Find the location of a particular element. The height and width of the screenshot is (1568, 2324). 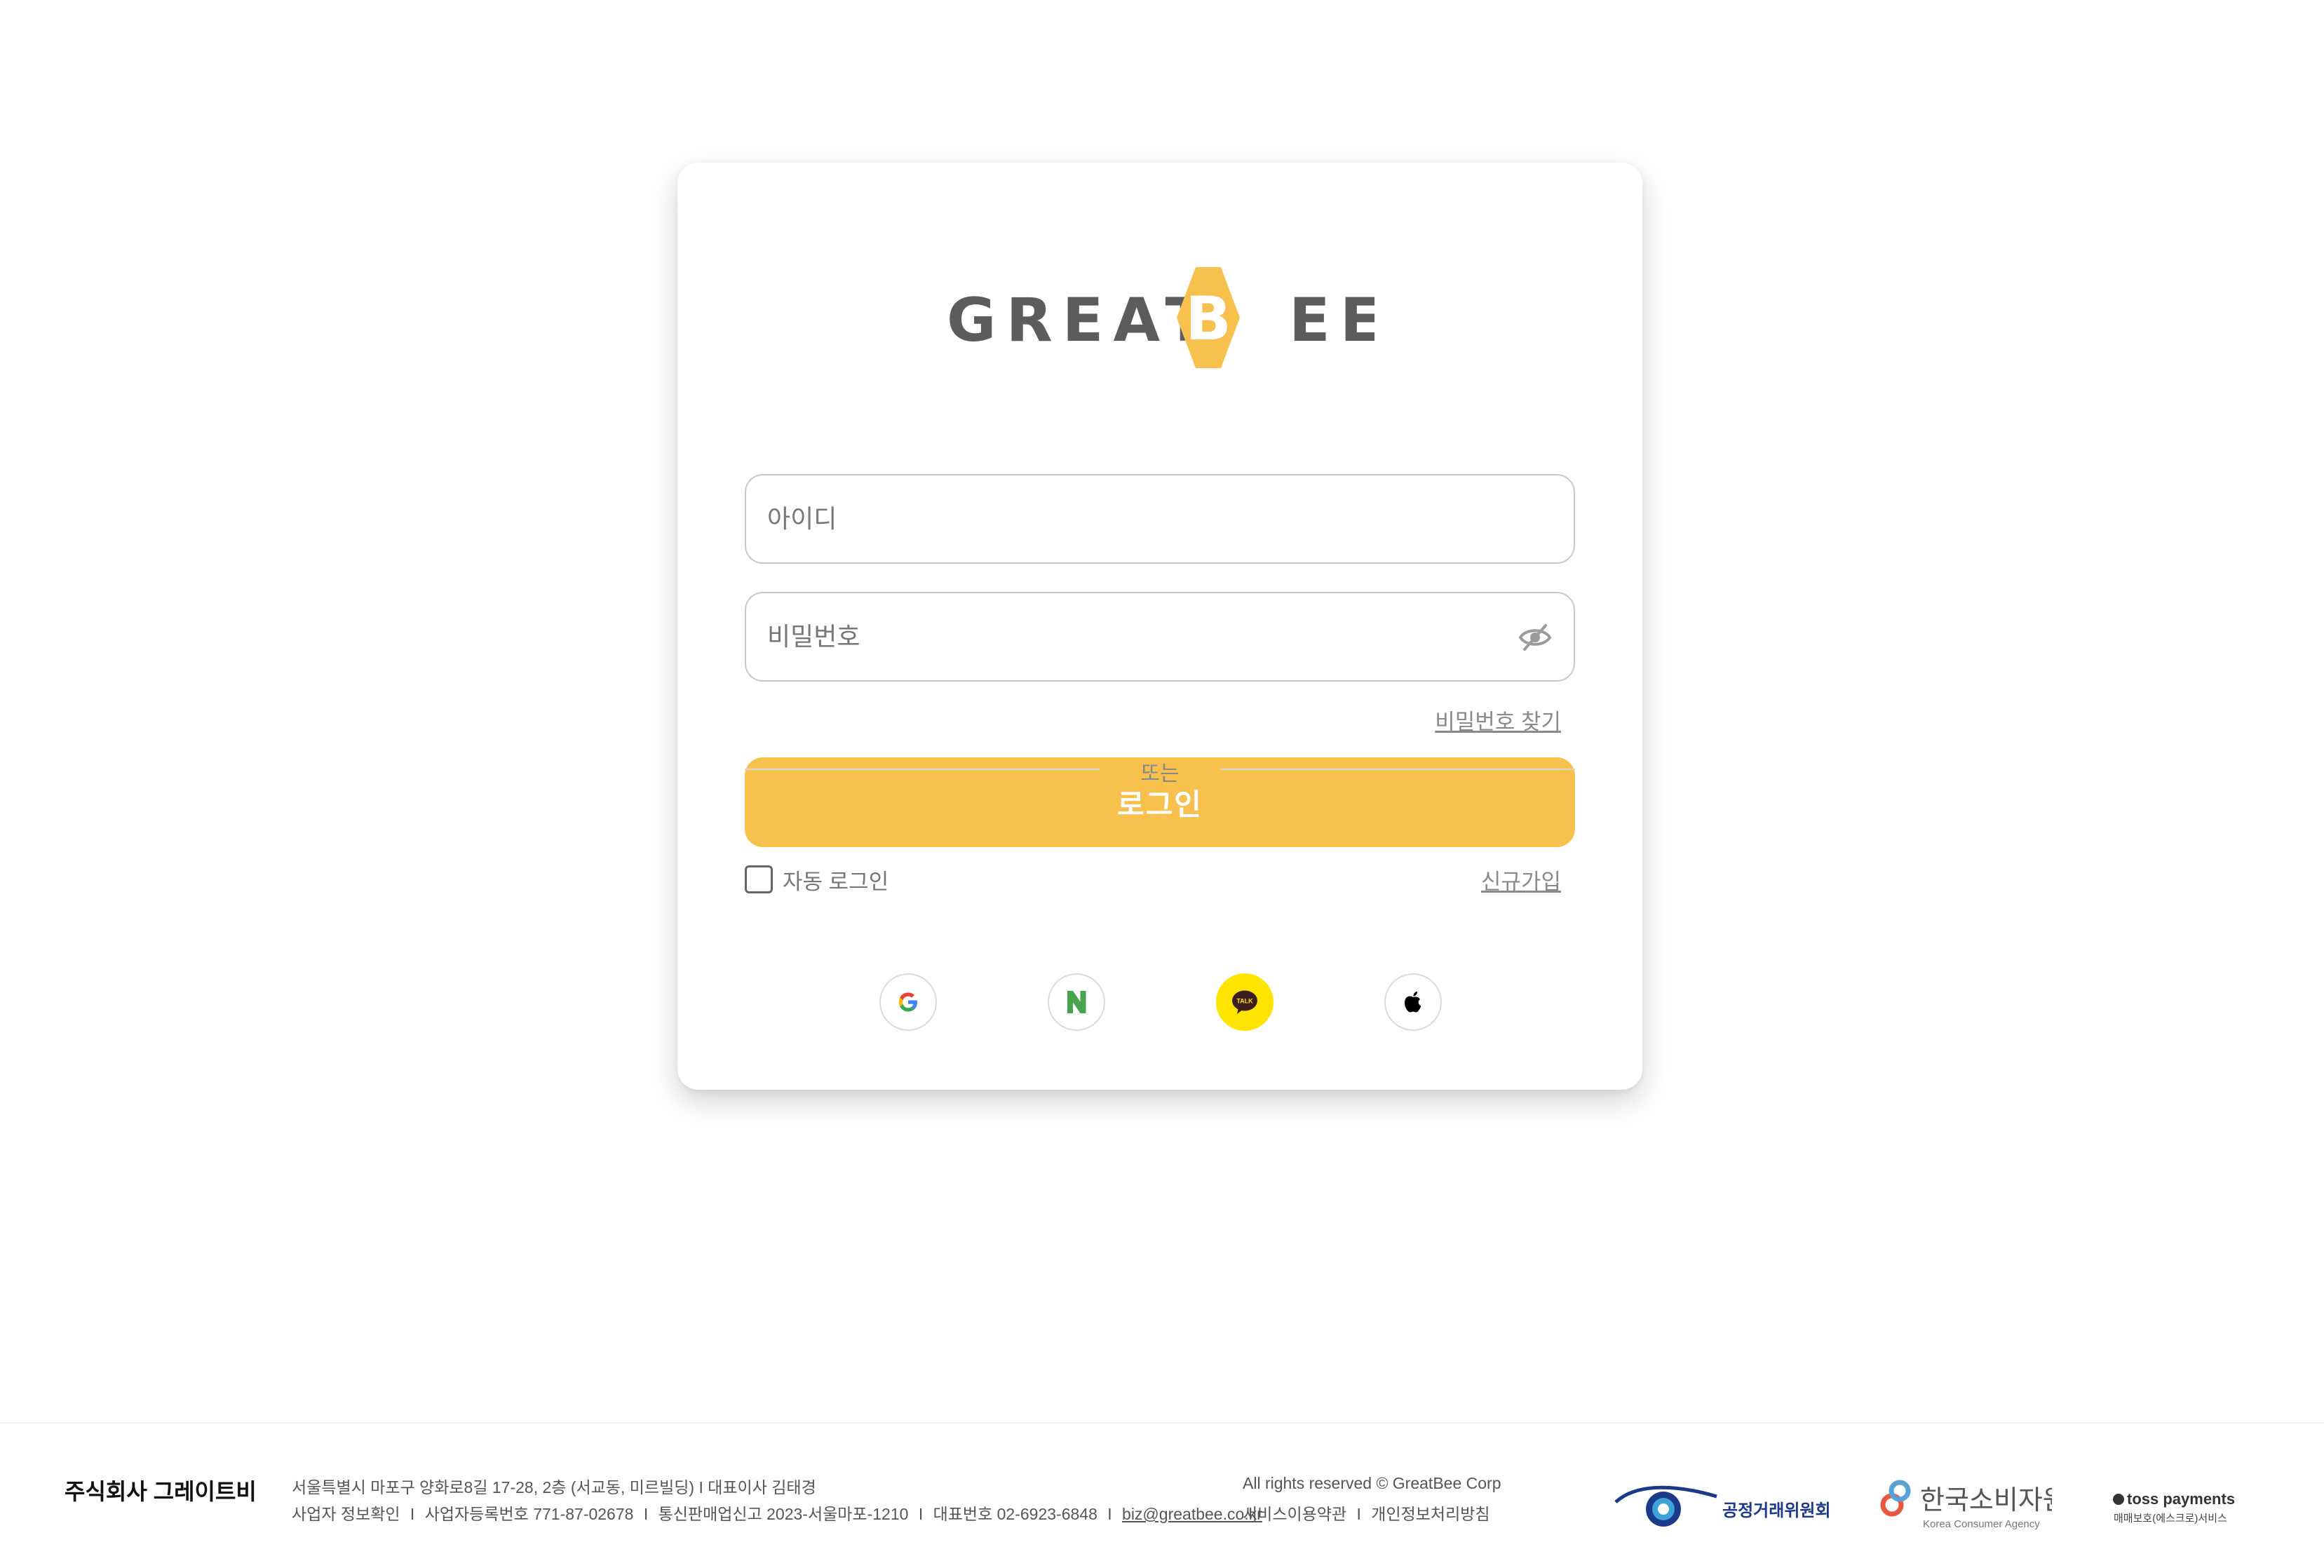

password-field is located at coordinates (1160, 637).